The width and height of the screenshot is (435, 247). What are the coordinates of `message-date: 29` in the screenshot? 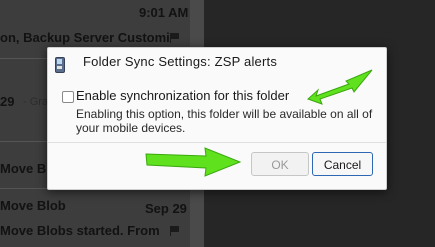 It's located at (7, 101).